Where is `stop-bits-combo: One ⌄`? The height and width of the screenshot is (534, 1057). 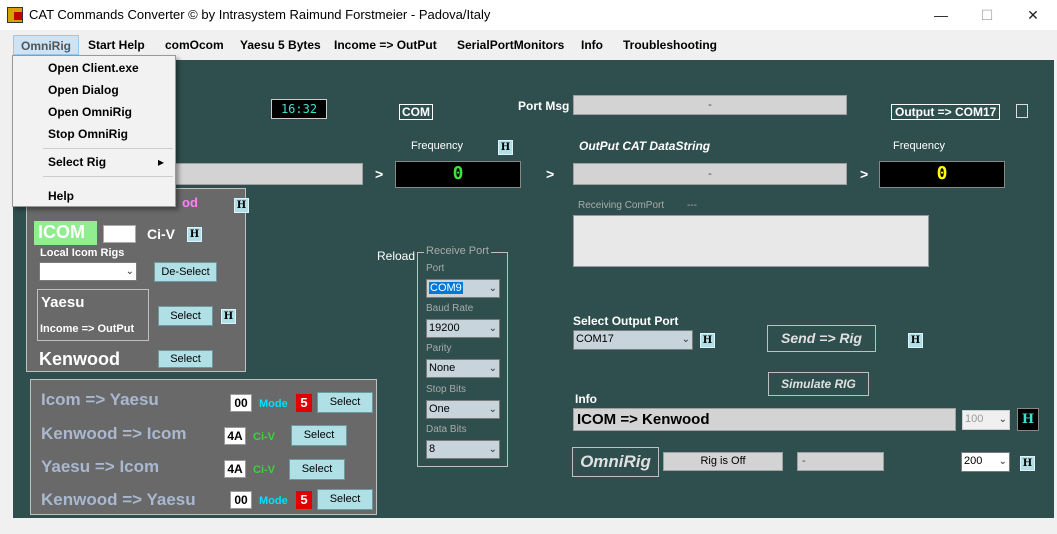 stop-bits-combo: One ⌄ is located at coordinates (463, 409).